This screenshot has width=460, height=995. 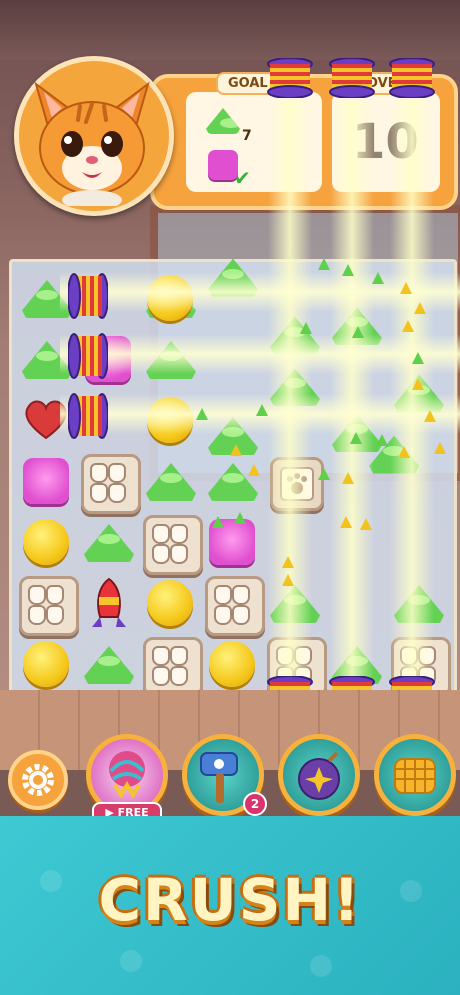 I want to click on fish-basket-icon, so click(x=415, y=776).